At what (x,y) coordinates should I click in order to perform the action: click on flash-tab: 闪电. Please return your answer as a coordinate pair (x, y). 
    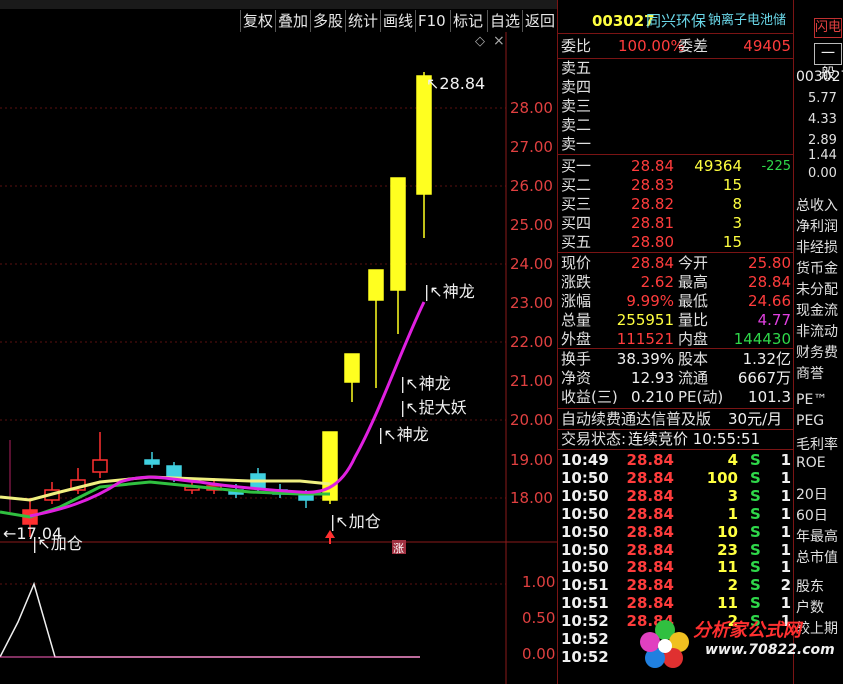
    Looking at the image, I should click on (828, 28).